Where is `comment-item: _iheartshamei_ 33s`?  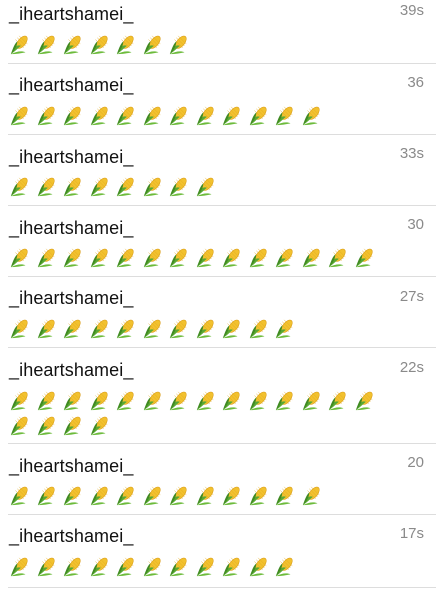 comment-item: _iheartshamei_ 33s is located at coordinates (218, 170).